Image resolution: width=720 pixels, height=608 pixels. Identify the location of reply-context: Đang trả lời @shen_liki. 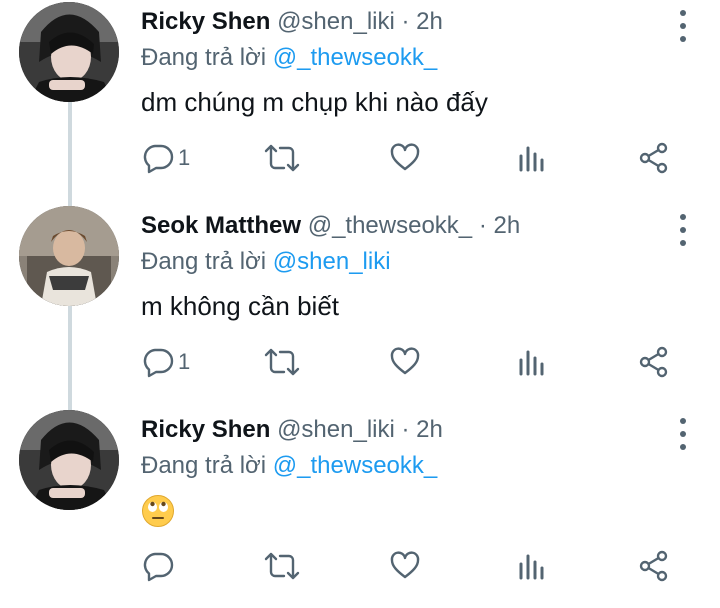
(266, 262).